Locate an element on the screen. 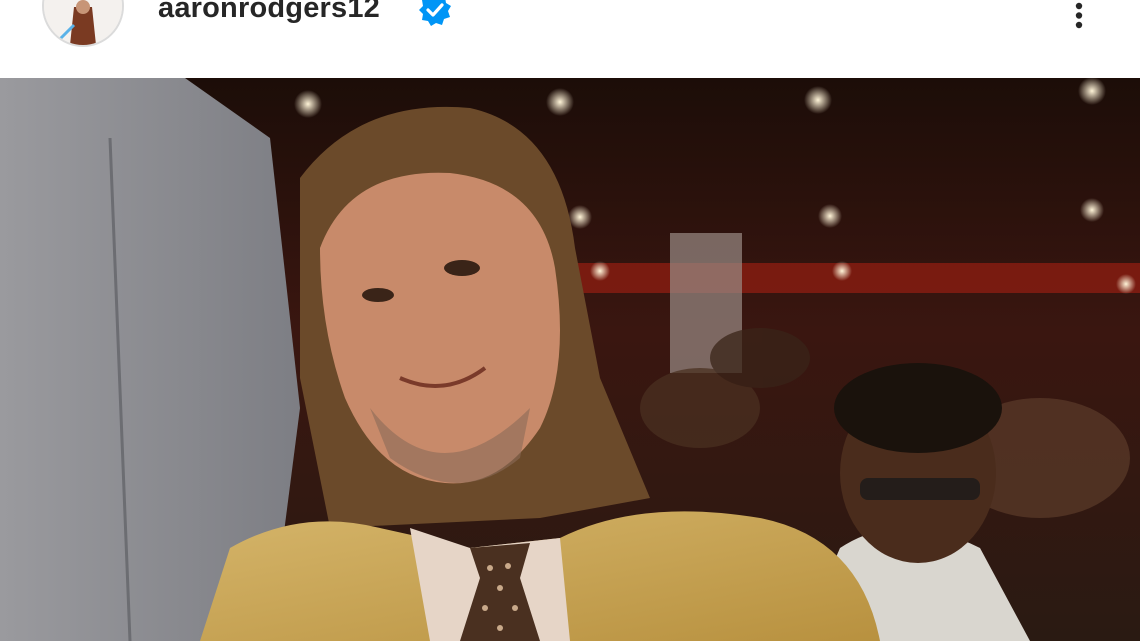 Image resolution: width=1140 pixels, height=641 pixels. avatar-image is located at coordinates (83, 22).